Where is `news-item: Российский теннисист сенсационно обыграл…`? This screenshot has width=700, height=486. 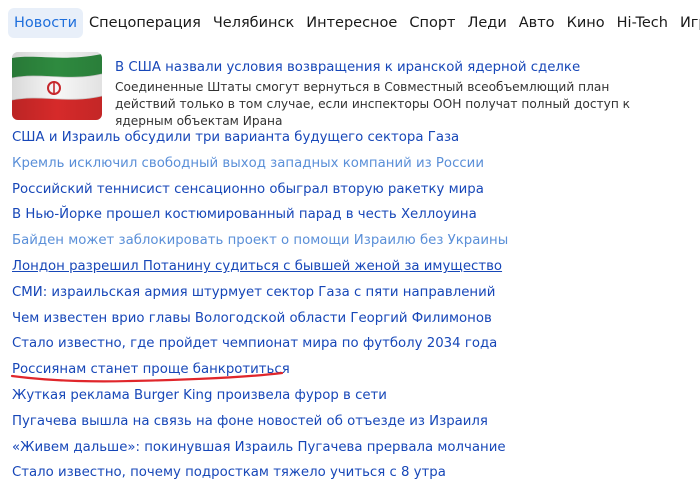
news-item: Российский теннисист сенсационно обыграл… is located at coordinates (351, 190).